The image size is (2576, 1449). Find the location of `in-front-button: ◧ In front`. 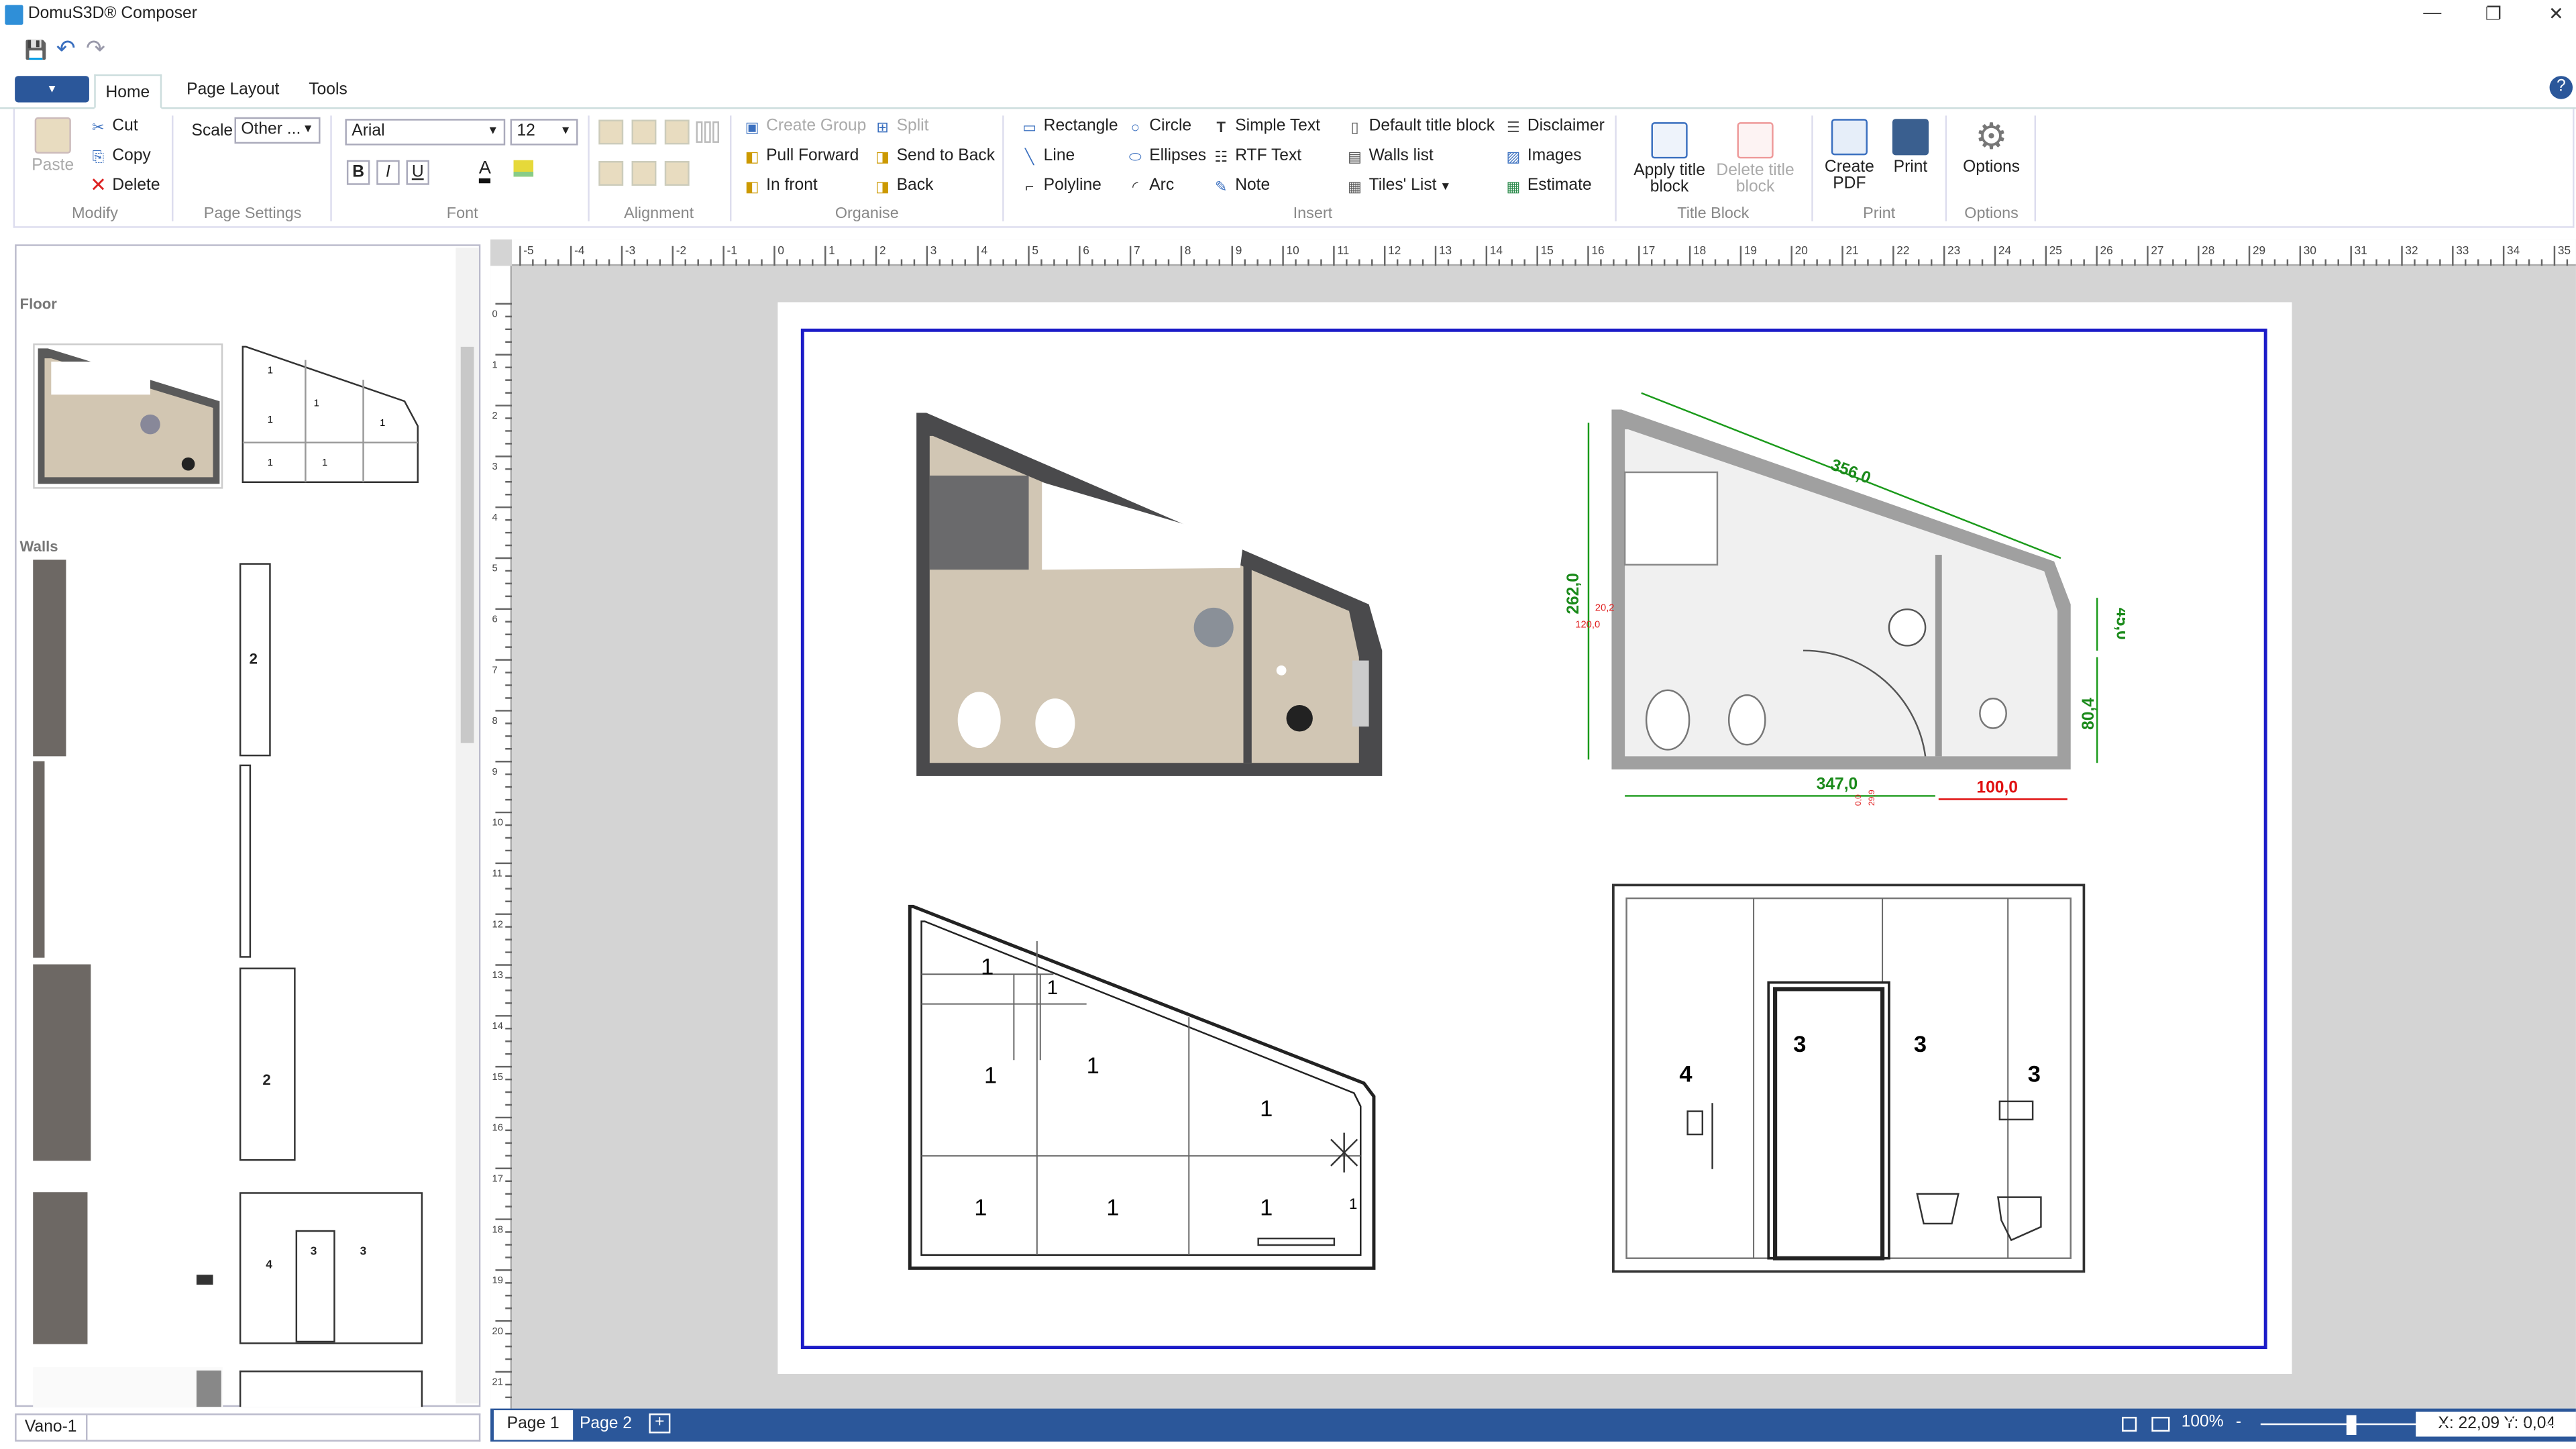

in-front-button: ◧ In front is located at coordinates (780, 185).